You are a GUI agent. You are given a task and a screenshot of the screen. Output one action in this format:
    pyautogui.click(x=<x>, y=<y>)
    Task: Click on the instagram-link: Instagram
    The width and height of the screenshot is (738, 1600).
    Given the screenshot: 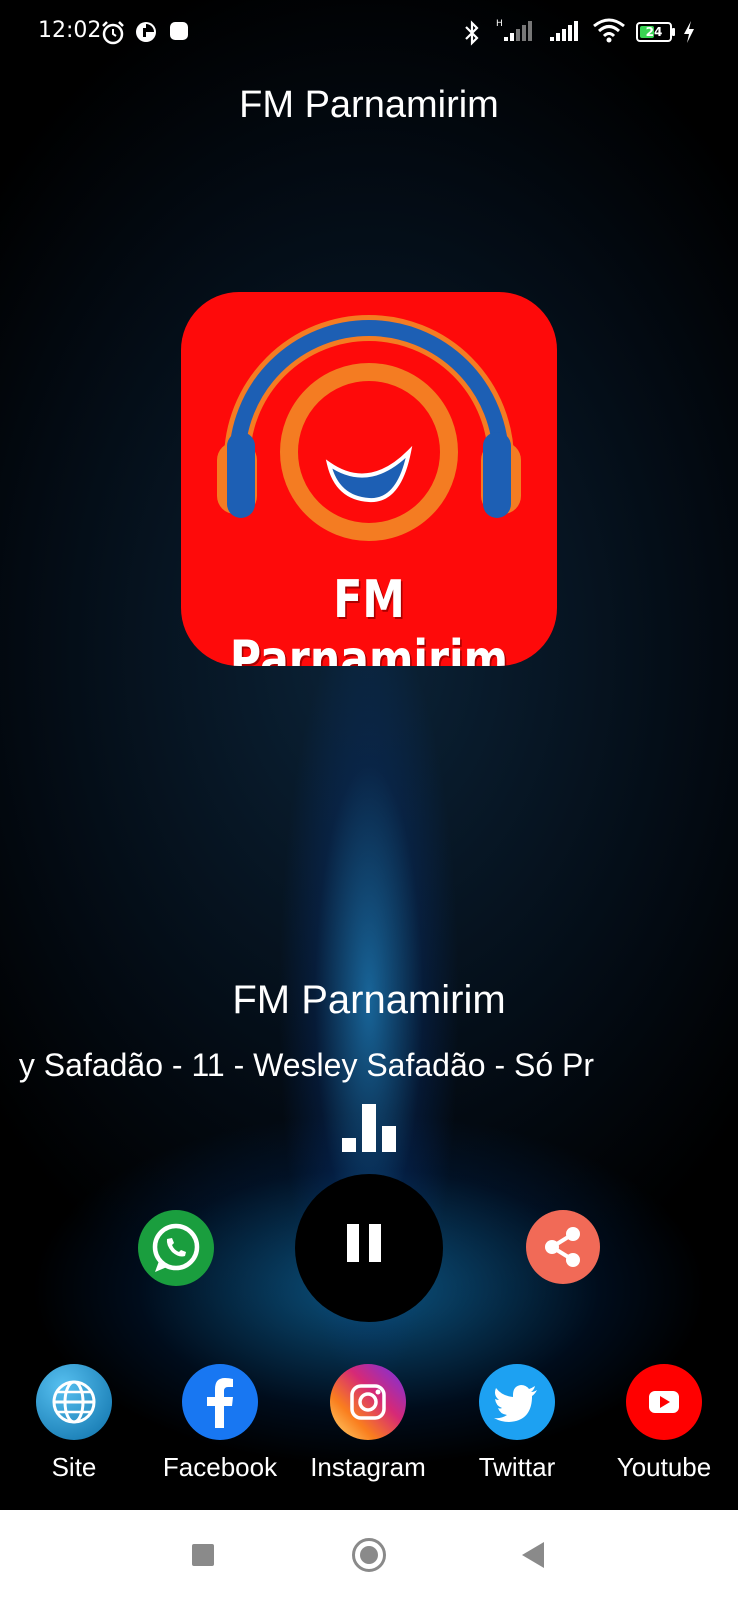 What is the action you would take?
    pyautogui.click(x=368, y=1423)
    